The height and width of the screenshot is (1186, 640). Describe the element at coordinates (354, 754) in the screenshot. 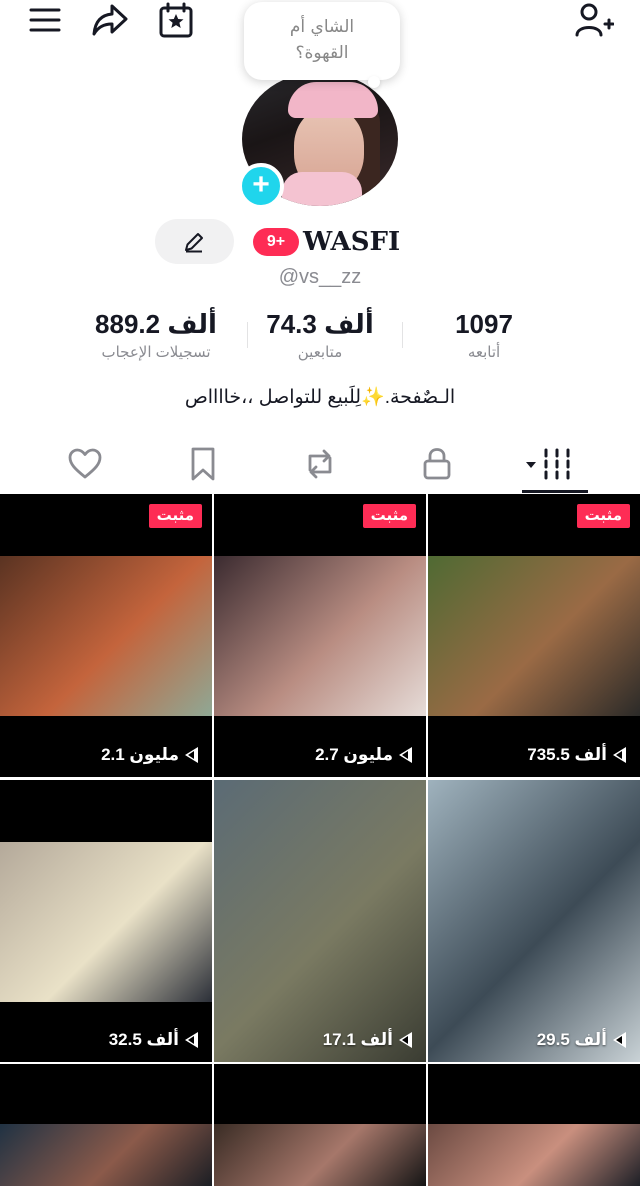

I see `view-count-text: 2.7 مليون` at that location.